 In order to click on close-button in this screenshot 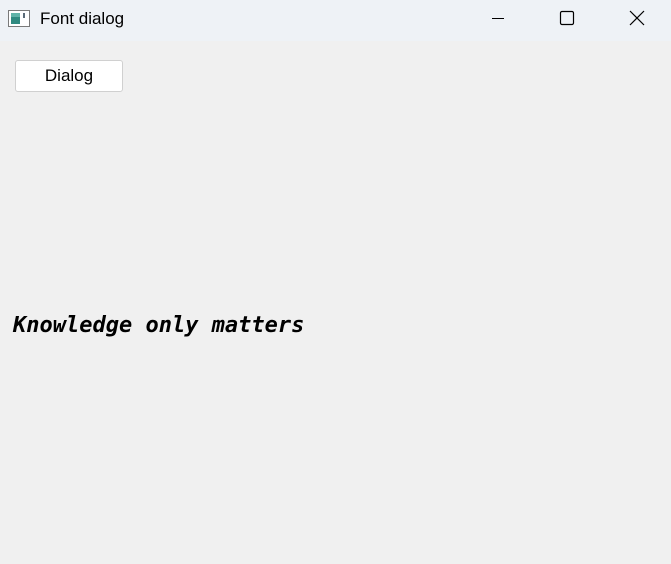, I will do `click(636, 20)`.